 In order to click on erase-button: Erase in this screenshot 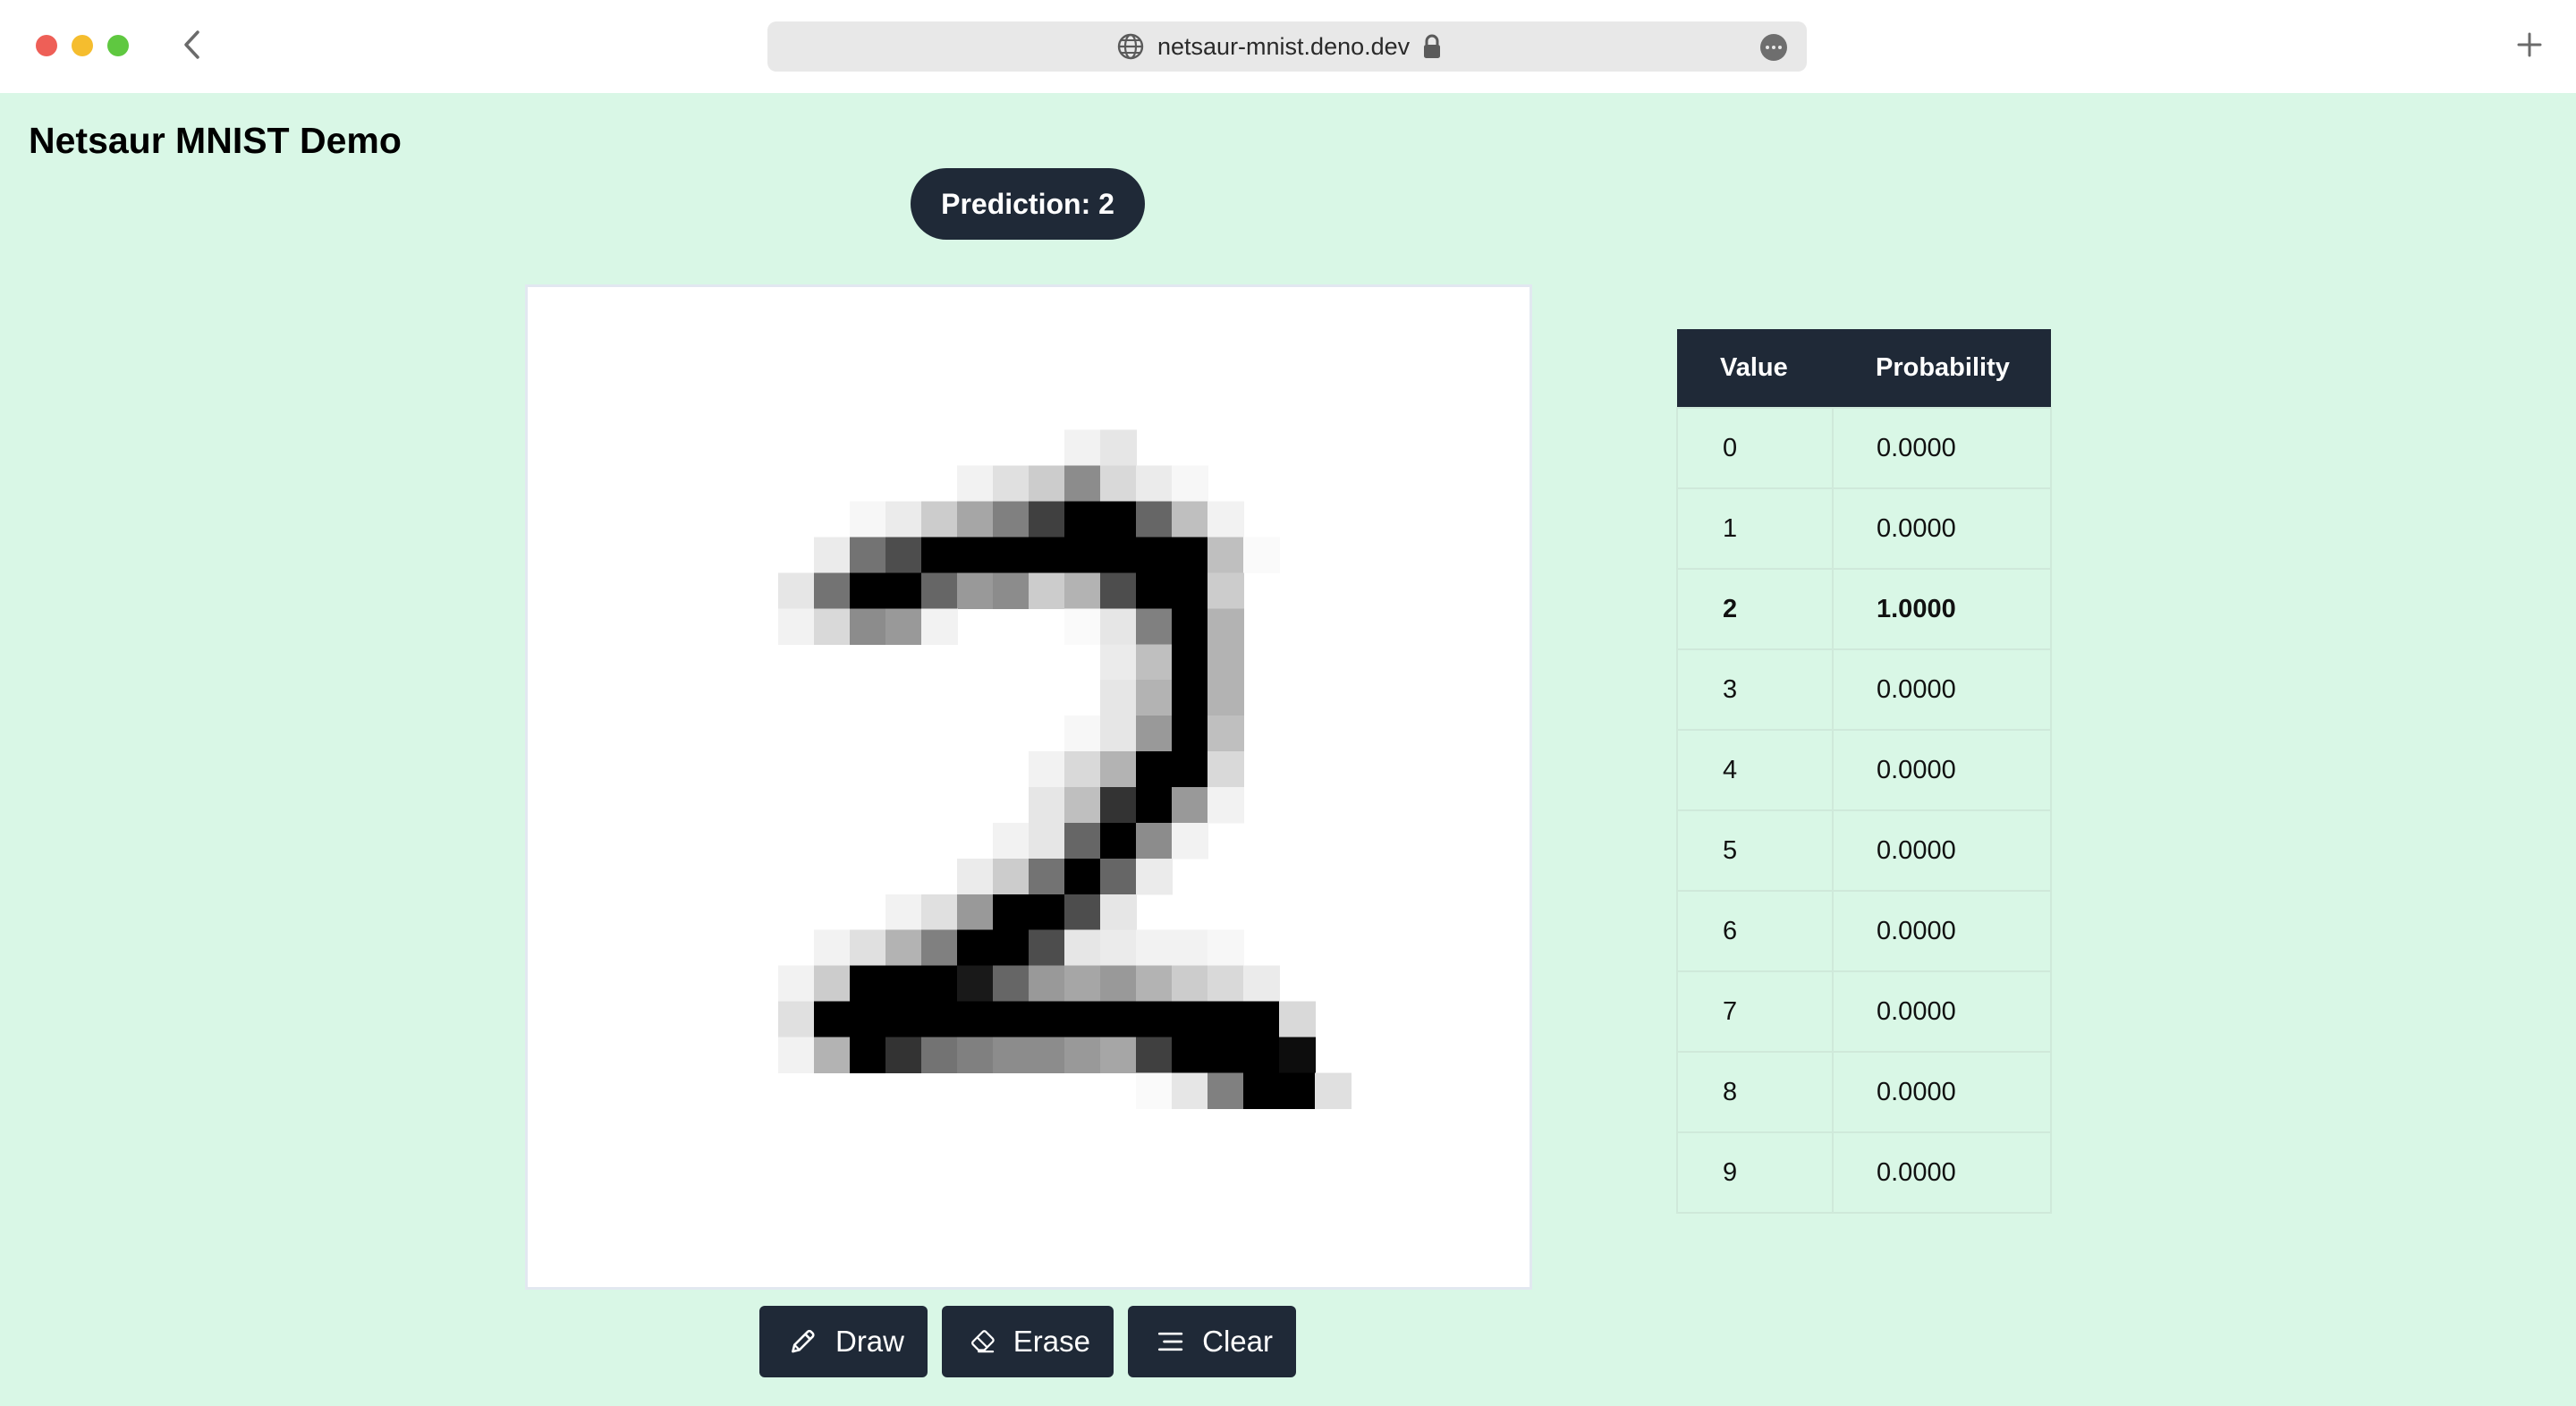, I will do `click(1028, 1342)`.